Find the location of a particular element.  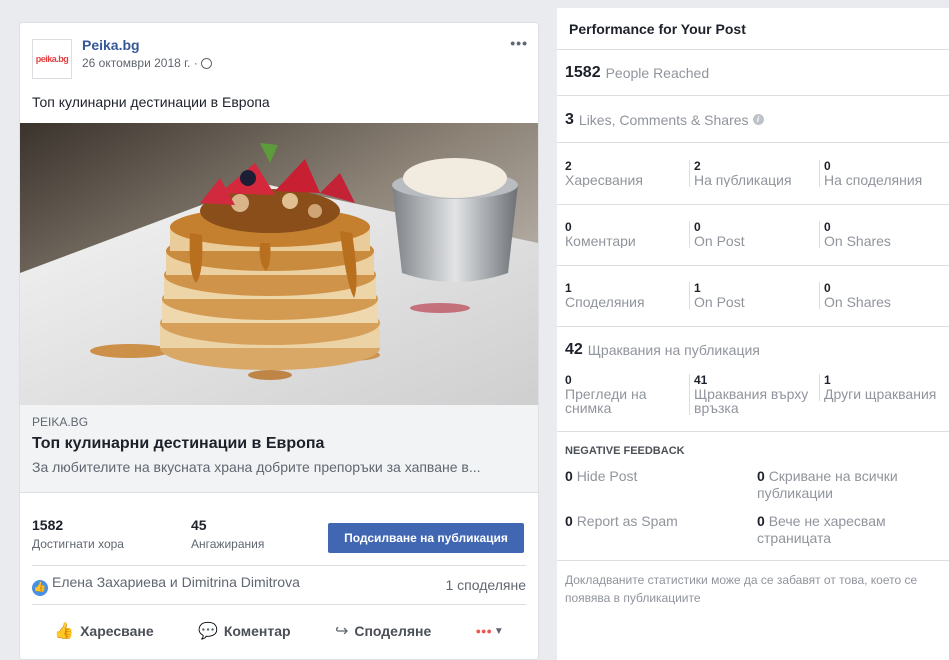

engagement-row: 3 Likes, Comments & Shares i is located at coordinates (753, 120).